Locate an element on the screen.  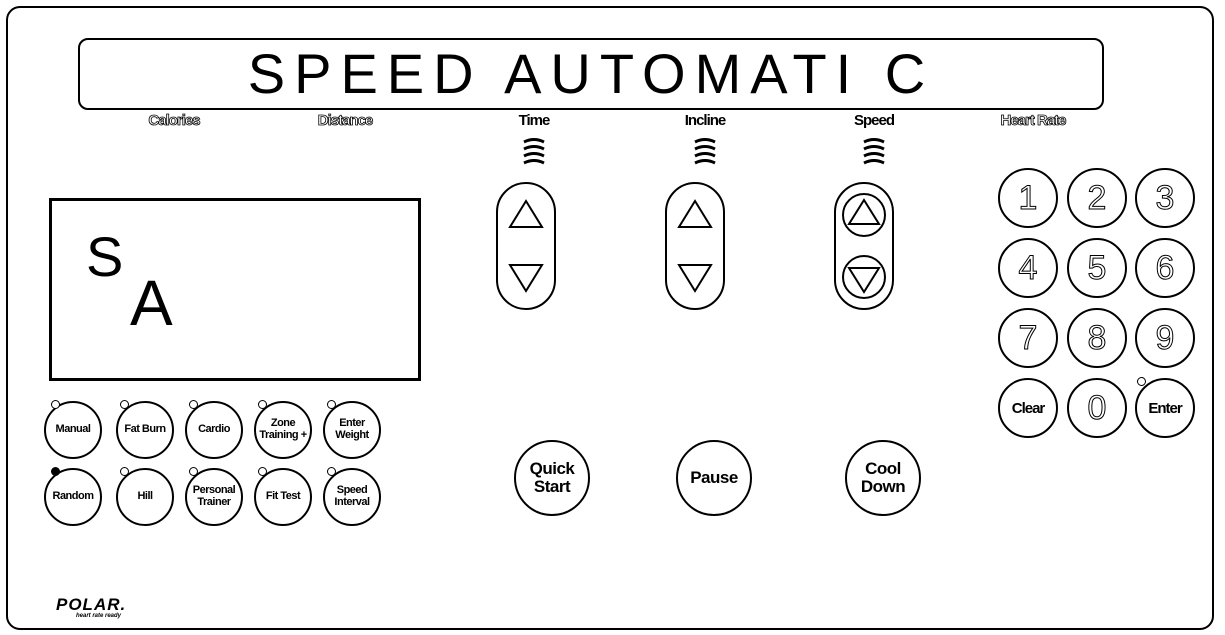
speed-signal-waves-icon is located at coordinates (874, 151).